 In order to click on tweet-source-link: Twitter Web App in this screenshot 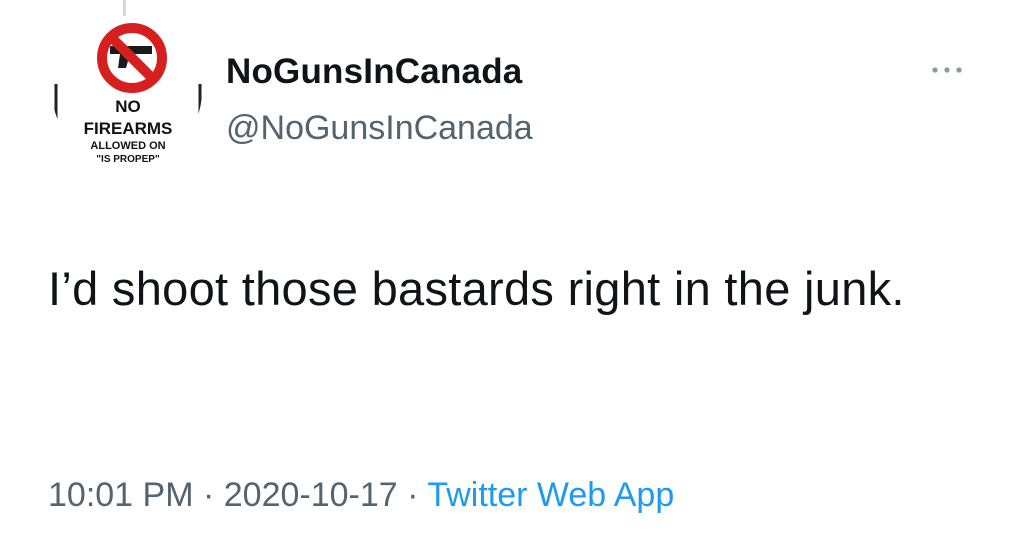, I will do `click(550, 495)`.